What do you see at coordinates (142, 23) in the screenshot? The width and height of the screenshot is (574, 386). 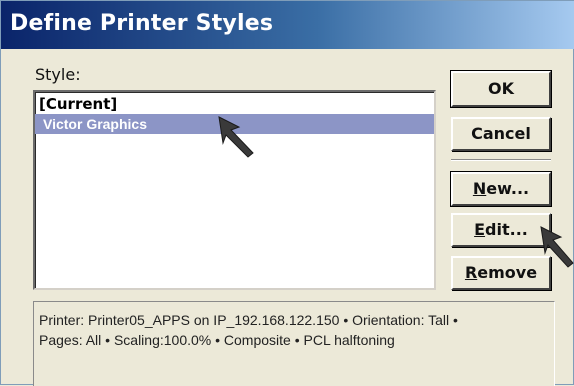 I see `dialog-title: Define Printer Styles` at bounding box center [142, 23].